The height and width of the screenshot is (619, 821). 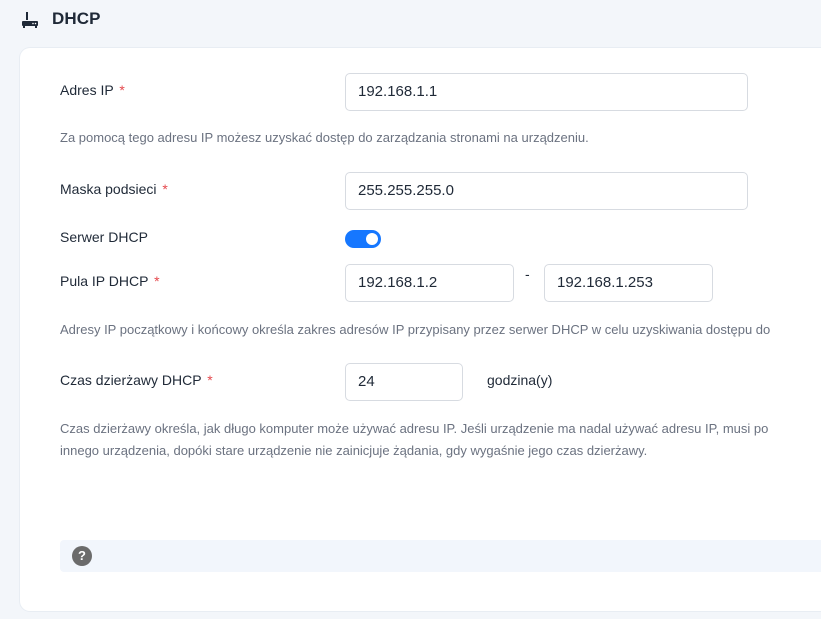 I want to click on lease-time-label-text: Czas dzierżawy DHCP, so click(x=131, y=380).